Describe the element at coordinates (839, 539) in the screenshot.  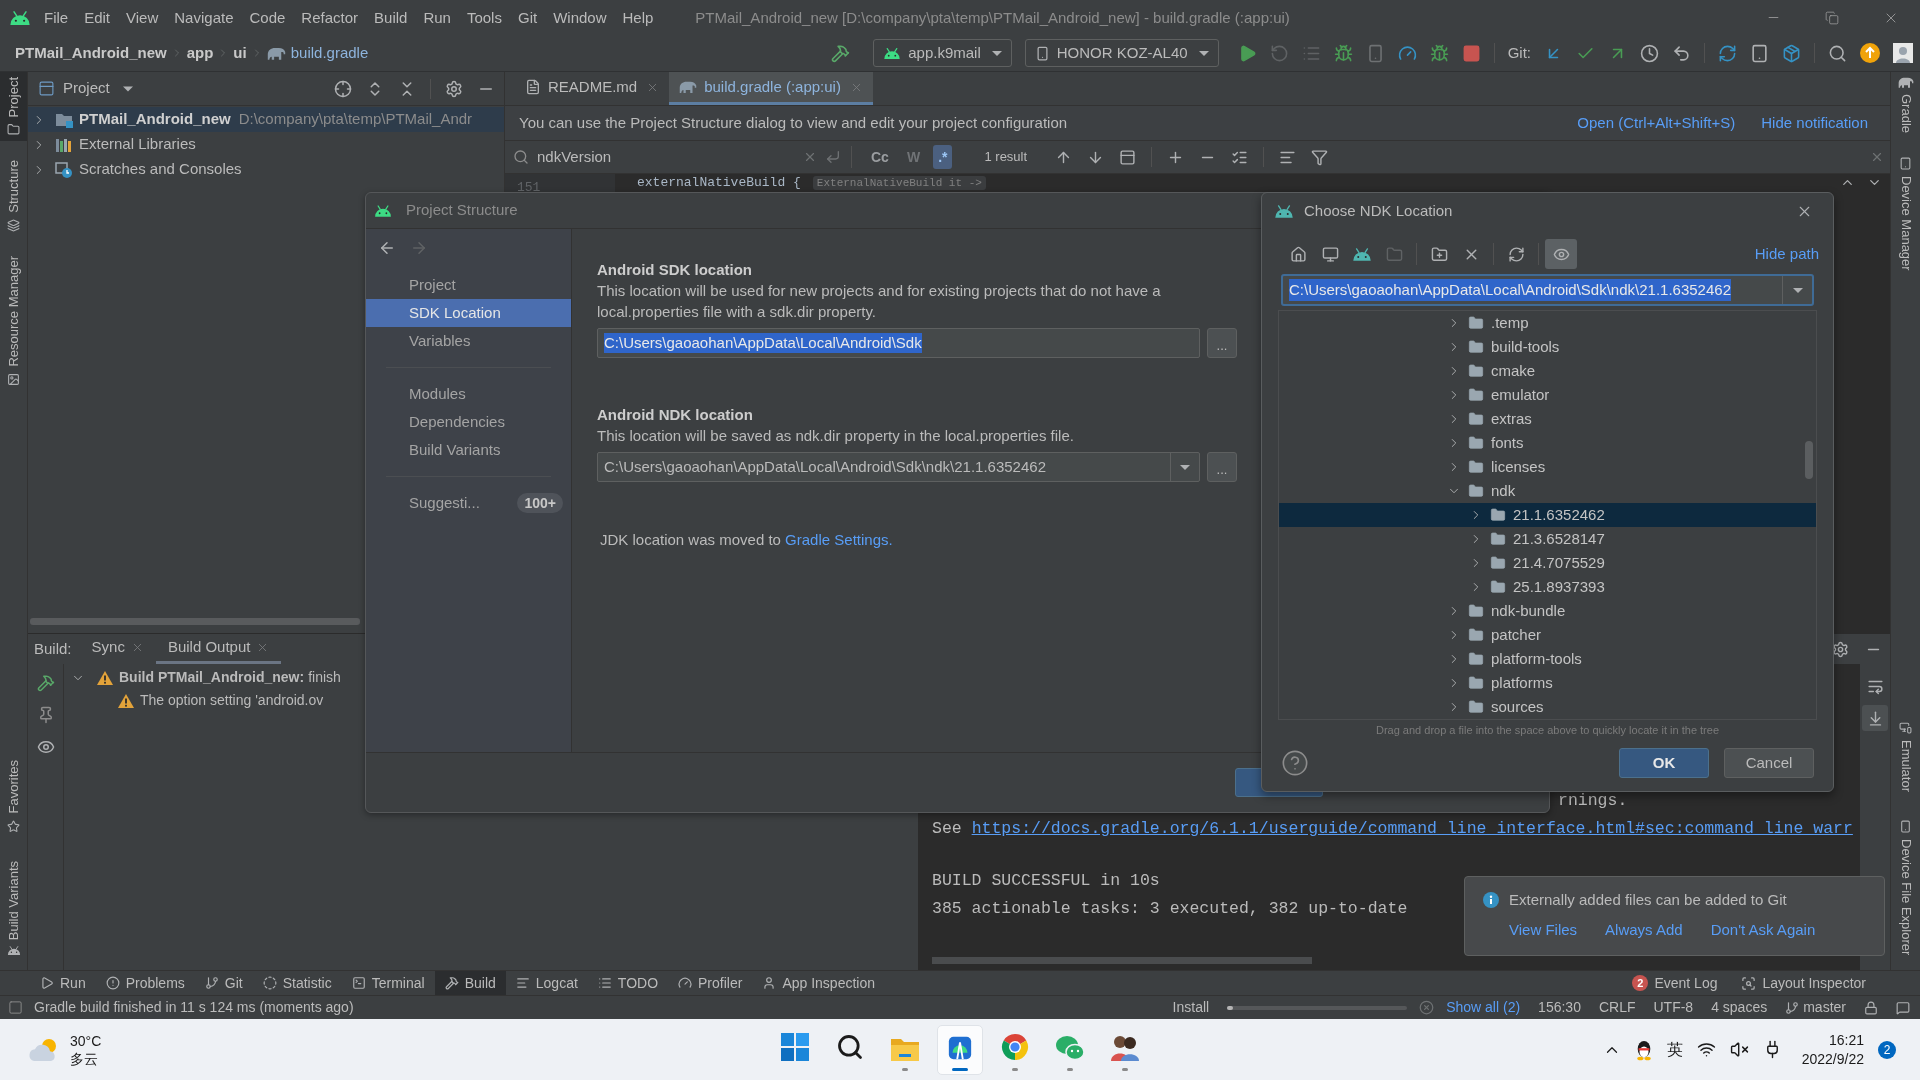
I see `gradle-settings-link: Gradle Settings.` at that location.